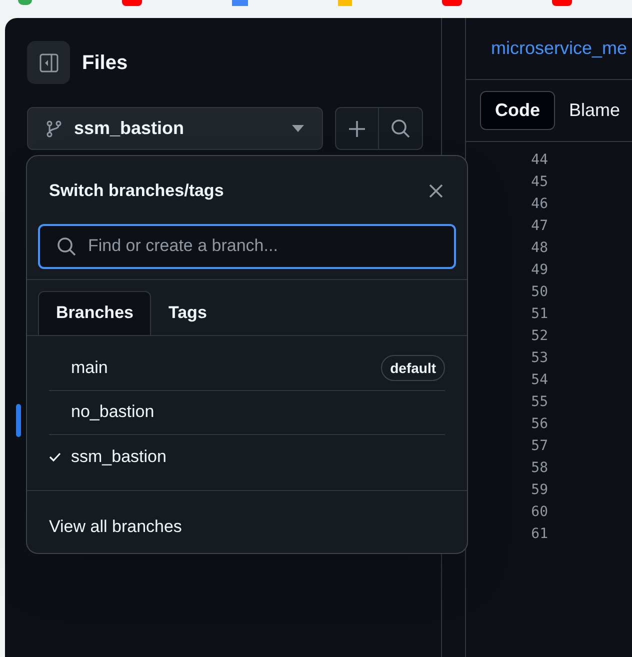 The width and height of the screenshot is (632, 657). I want to click on line-number: 57, so click(539, 446).